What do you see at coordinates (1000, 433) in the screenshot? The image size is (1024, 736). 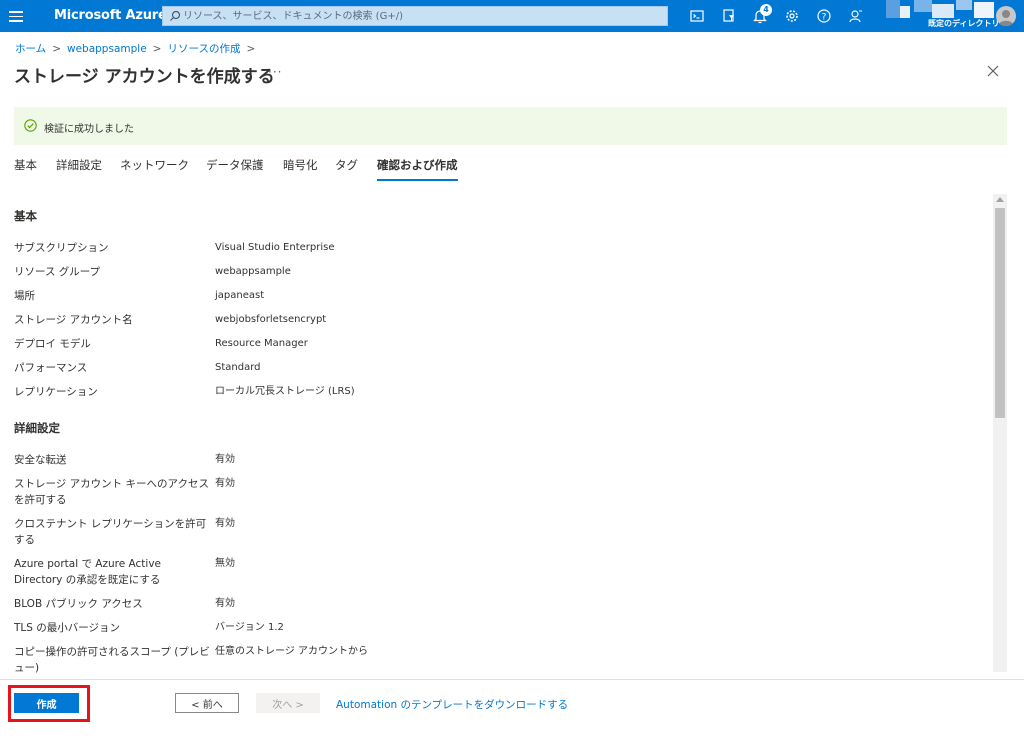 I see `vertical-scrollbar` at bounding box center [1000, 433].